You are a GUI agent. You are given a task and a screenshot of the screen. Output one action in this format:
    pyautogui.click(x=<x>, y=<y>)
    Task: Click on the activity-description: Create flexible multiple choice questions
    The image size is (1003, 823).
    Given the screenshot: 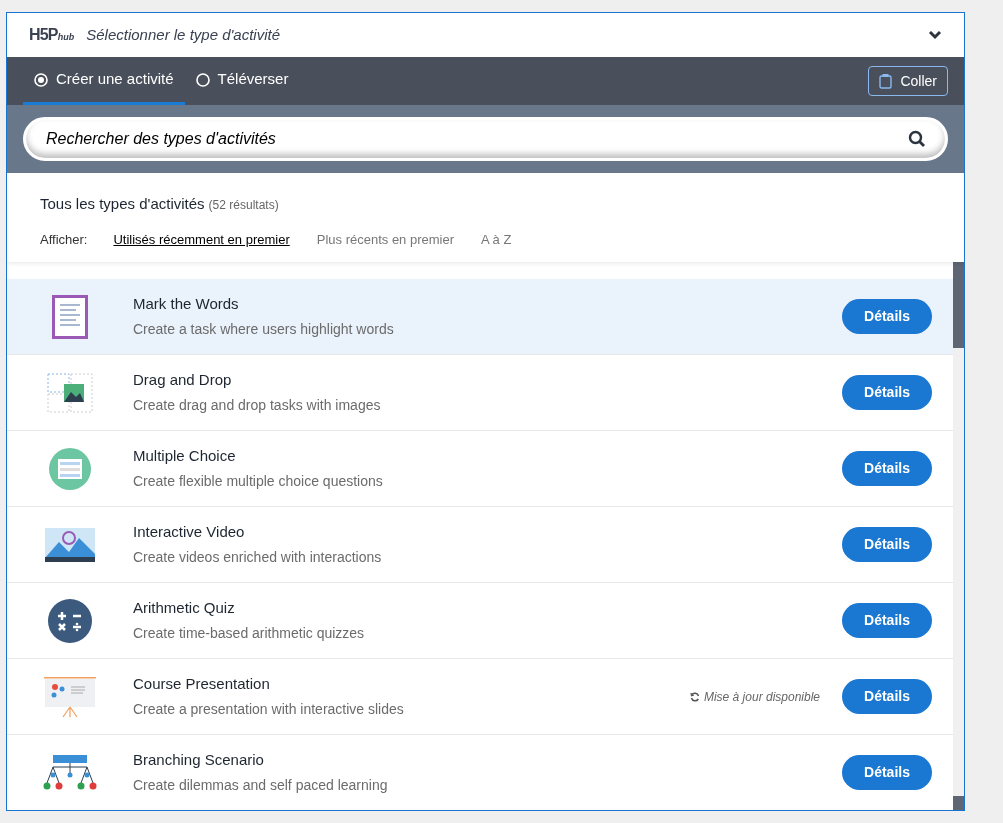 What is the action you would take?
    pyautogui.click(x=258, y=481)
    